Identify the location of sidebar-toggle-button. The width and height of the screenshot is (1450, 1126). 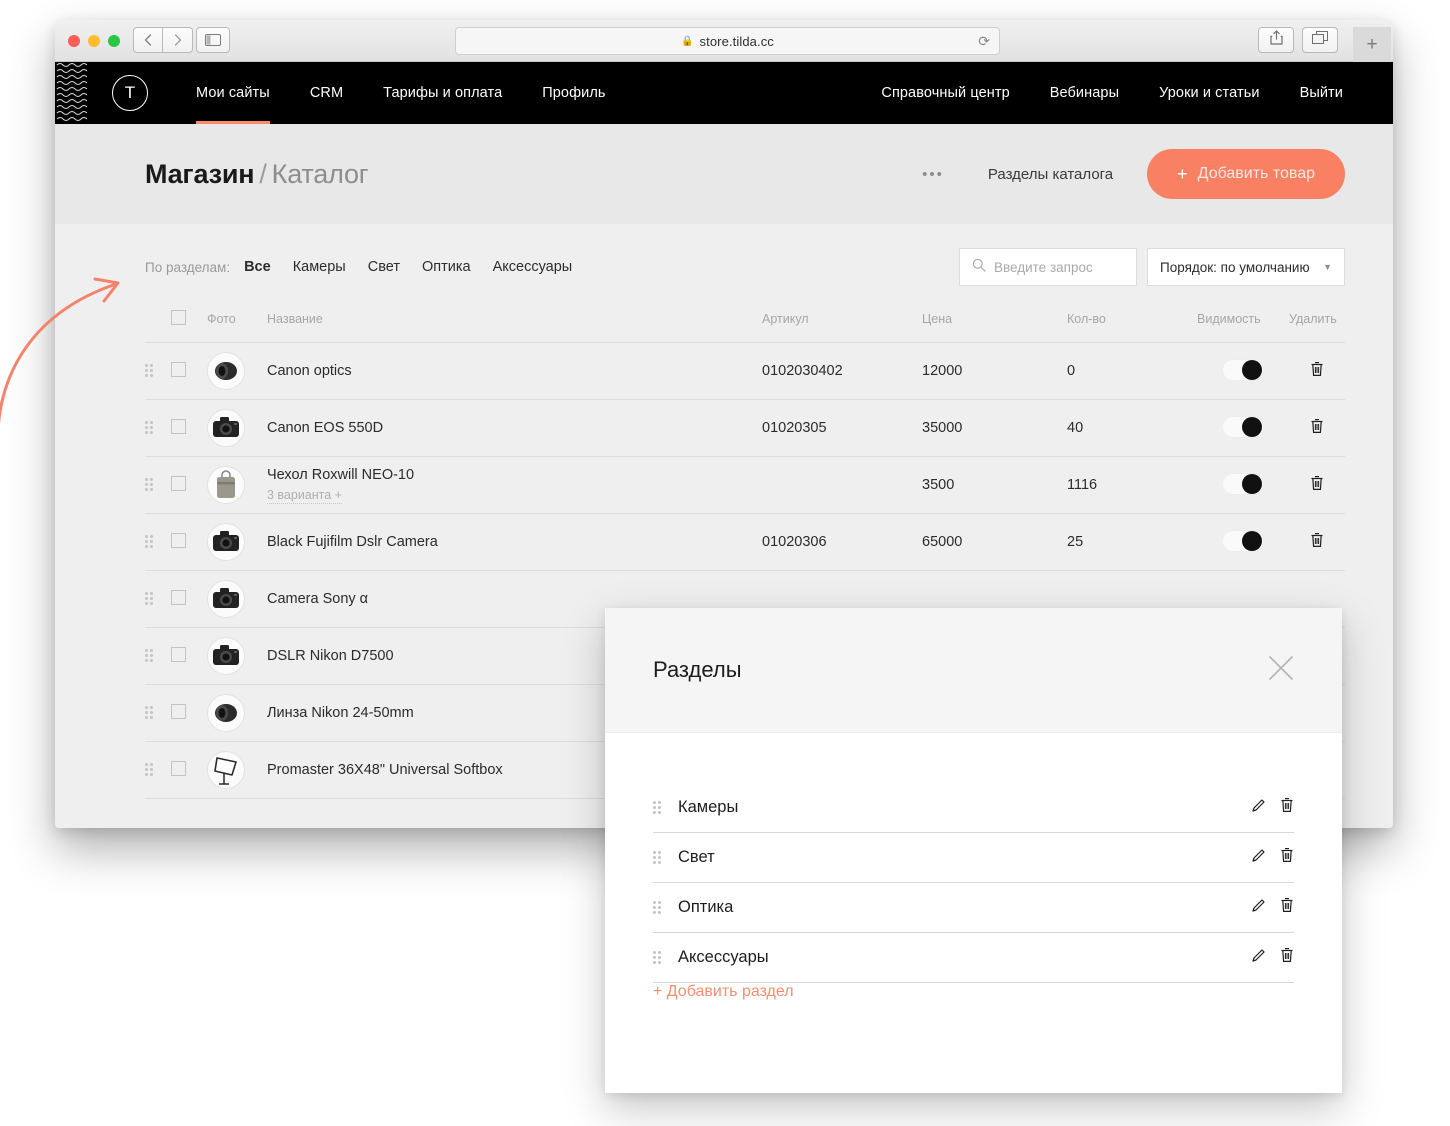
(213, 40).